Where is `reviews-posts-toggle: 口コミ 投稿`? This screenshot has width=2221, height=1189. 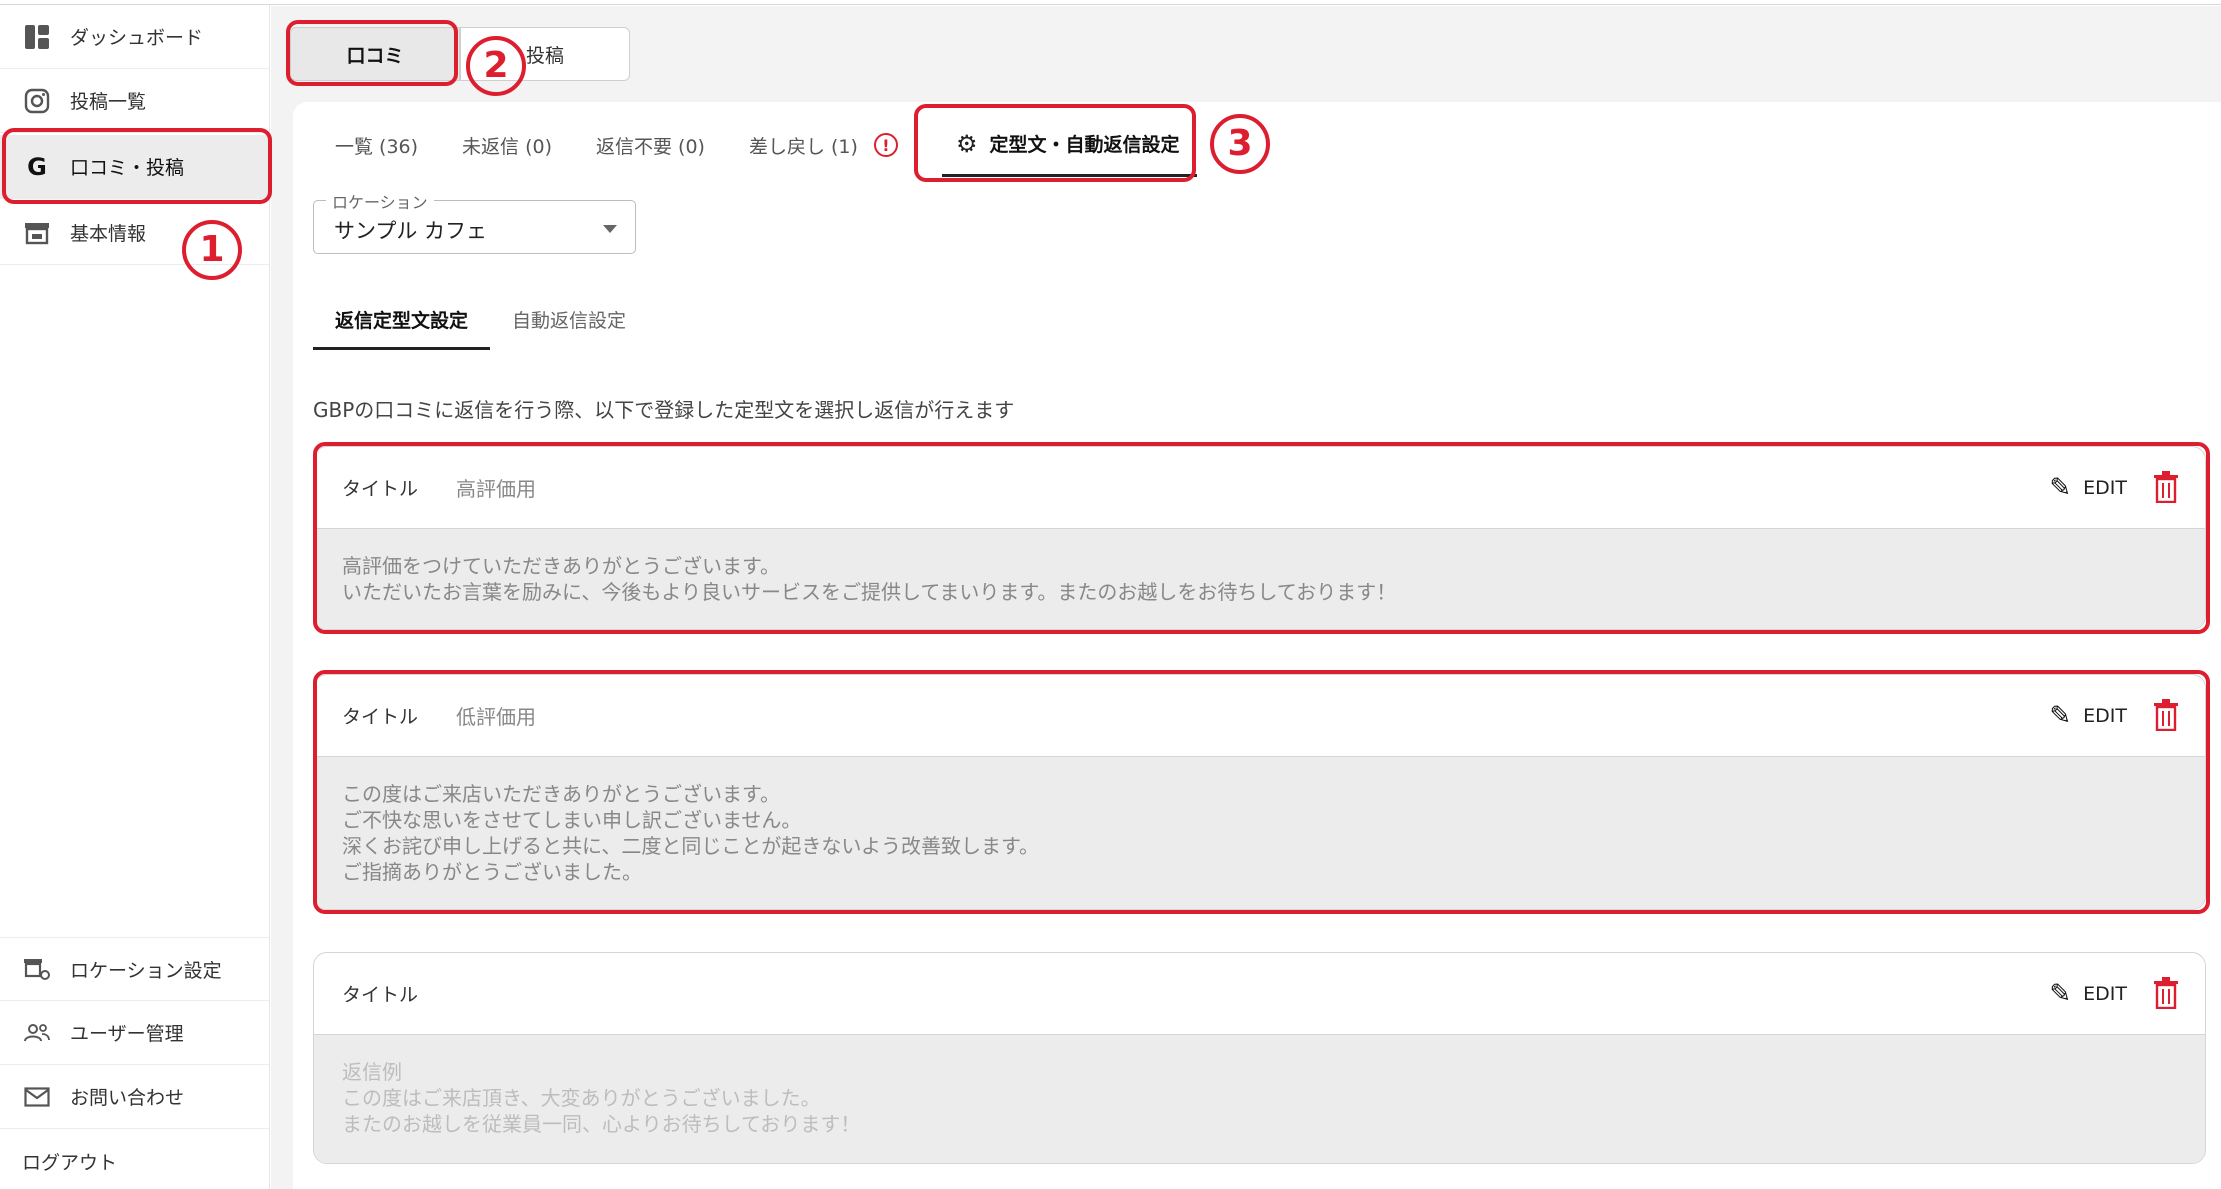
reviews-posts-toggle: 口コミ 投稿 is located at coordinates (460, 54).